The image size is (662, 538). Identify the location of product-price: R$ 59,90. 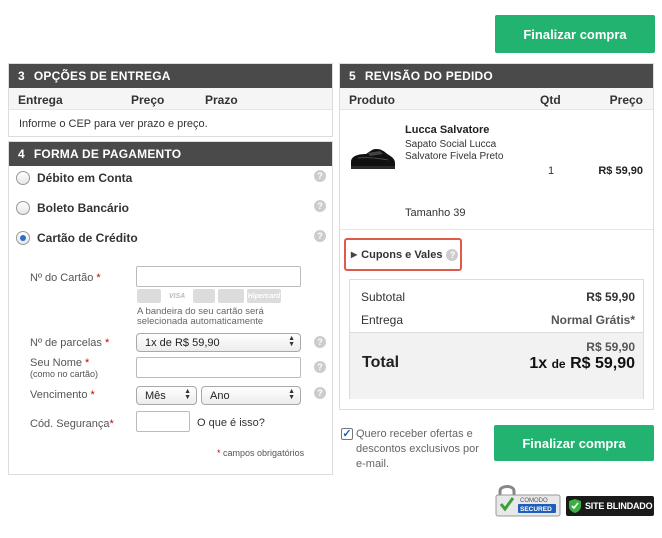
(620, 171).